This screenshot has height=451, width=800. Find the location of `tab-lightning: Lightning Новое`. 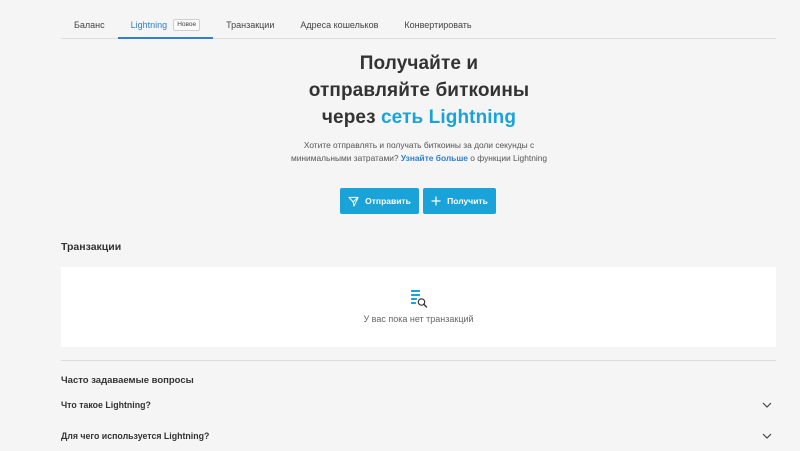

tab-lightning: Lightning Новое is located at coordinates (165, 25).